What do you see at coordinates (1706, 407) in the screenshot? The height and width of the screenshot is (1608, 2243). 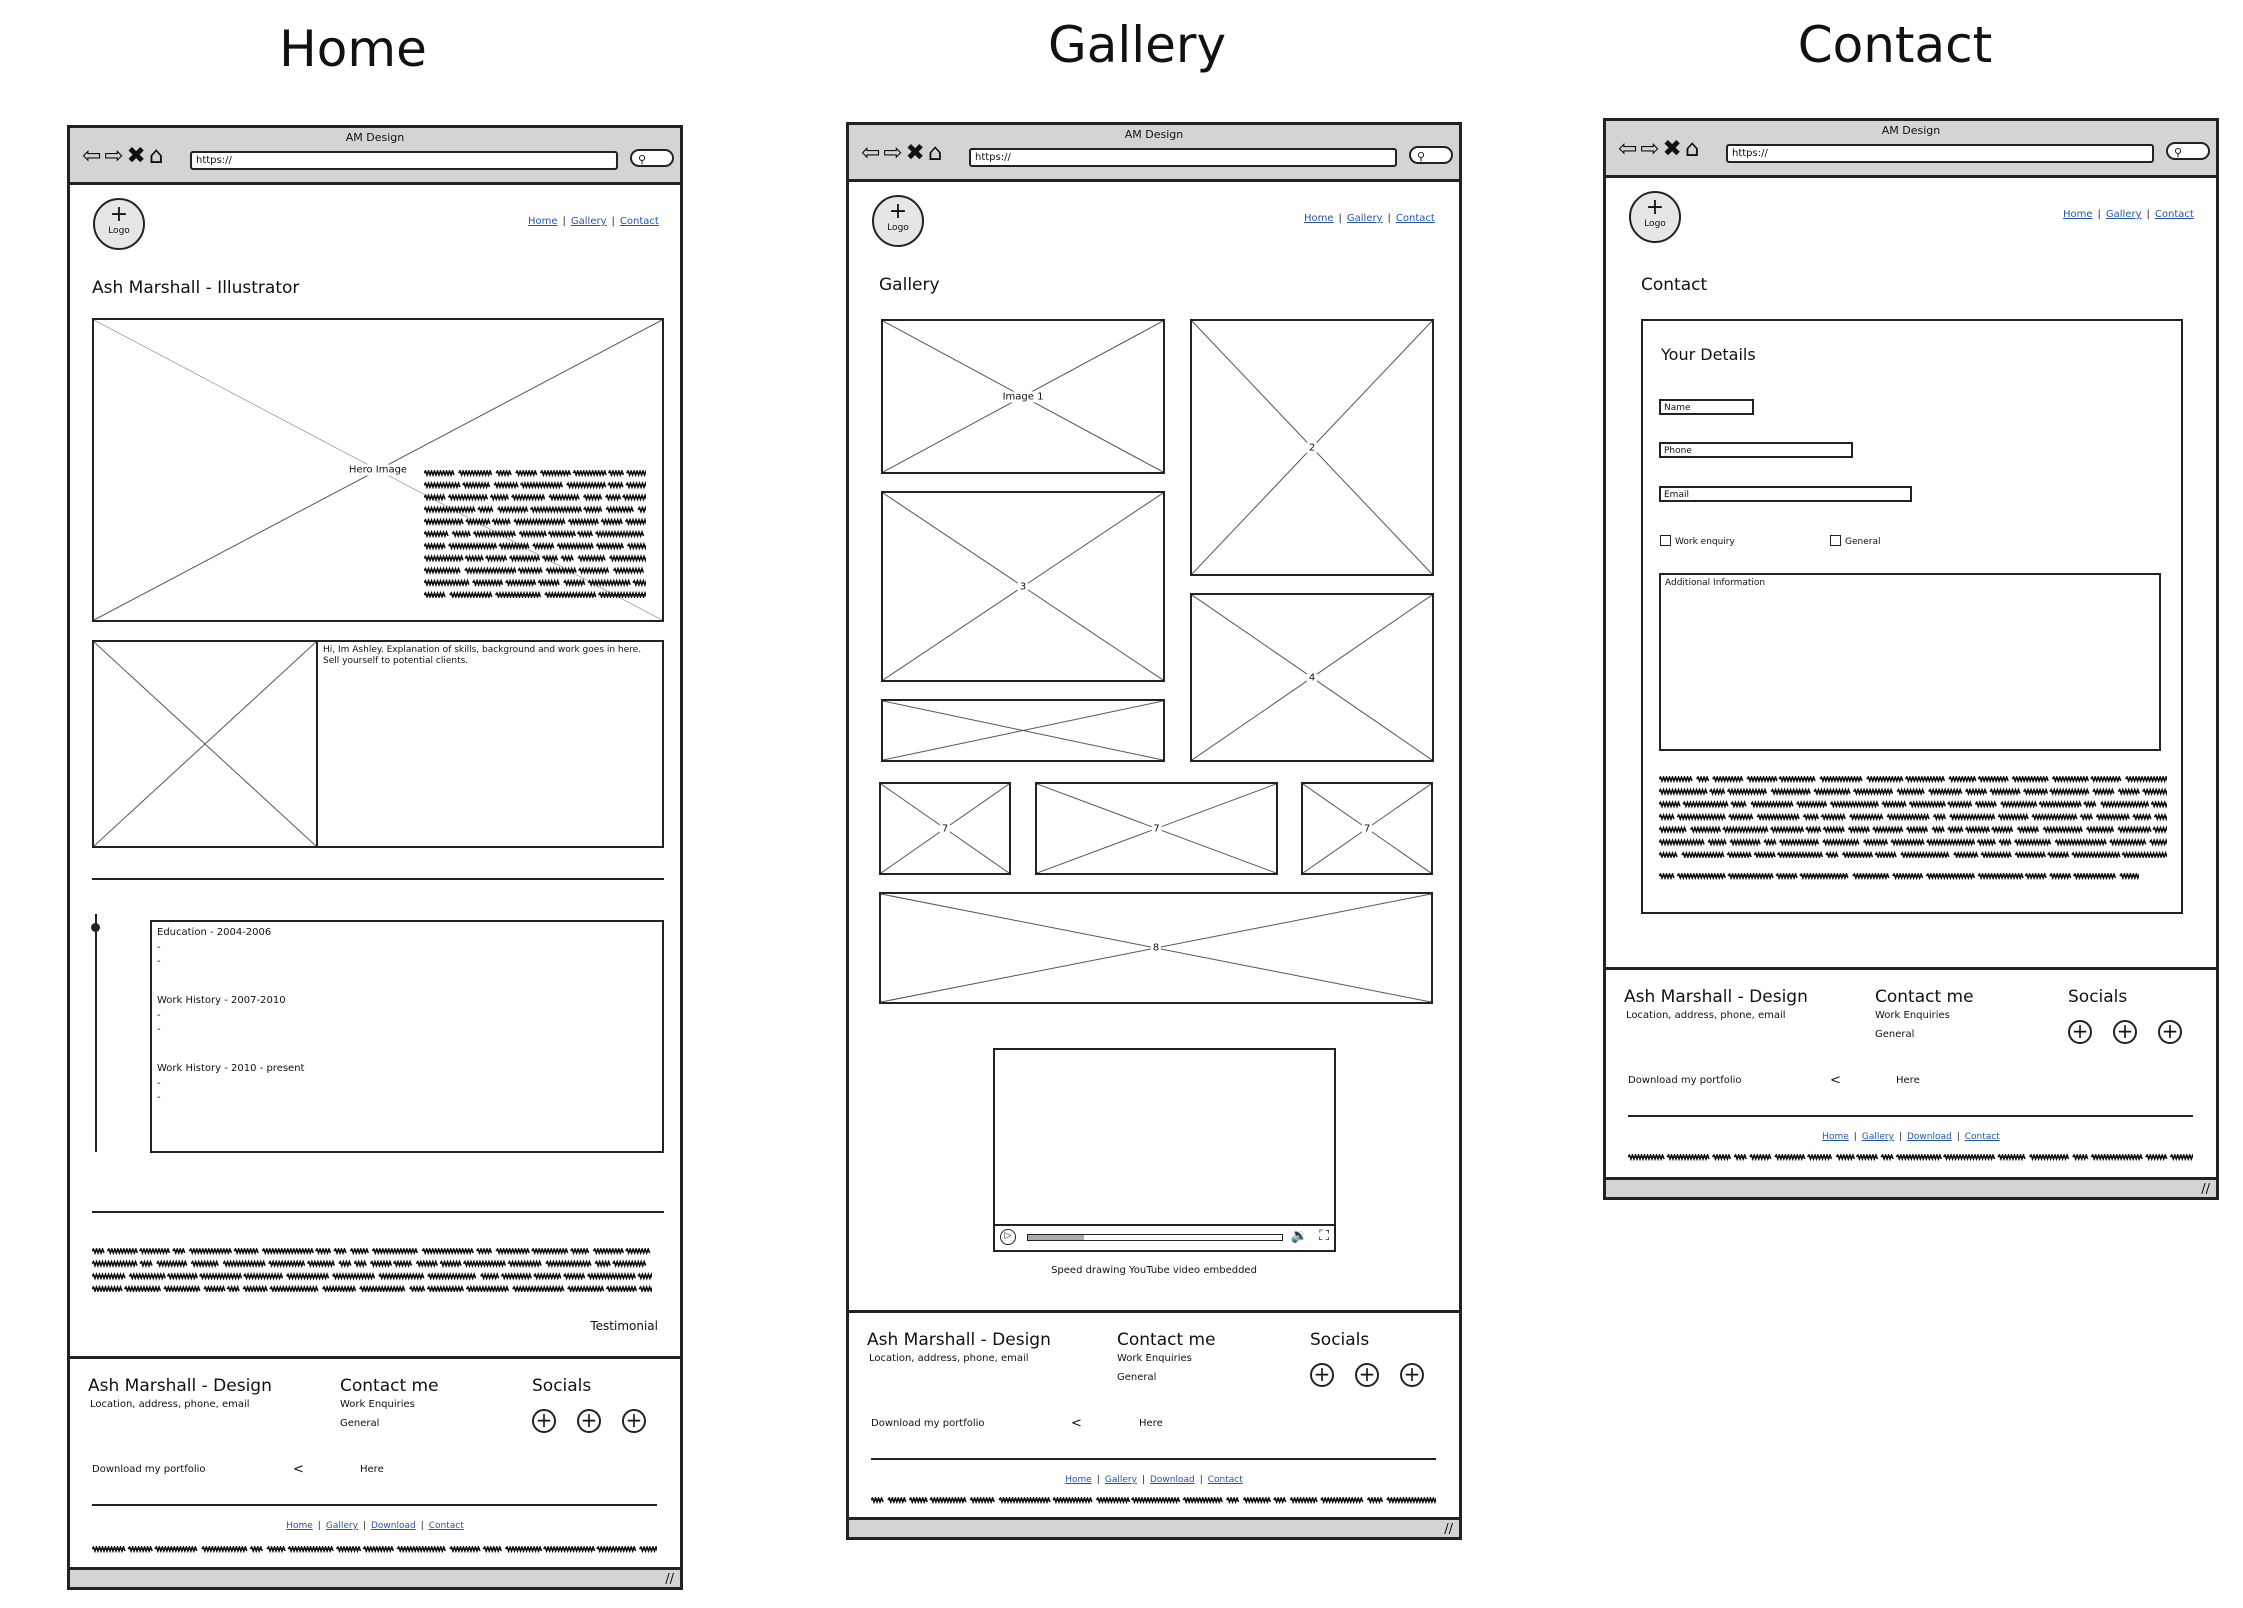 I see `name-field: Name` at bounding box center [1706, 407].